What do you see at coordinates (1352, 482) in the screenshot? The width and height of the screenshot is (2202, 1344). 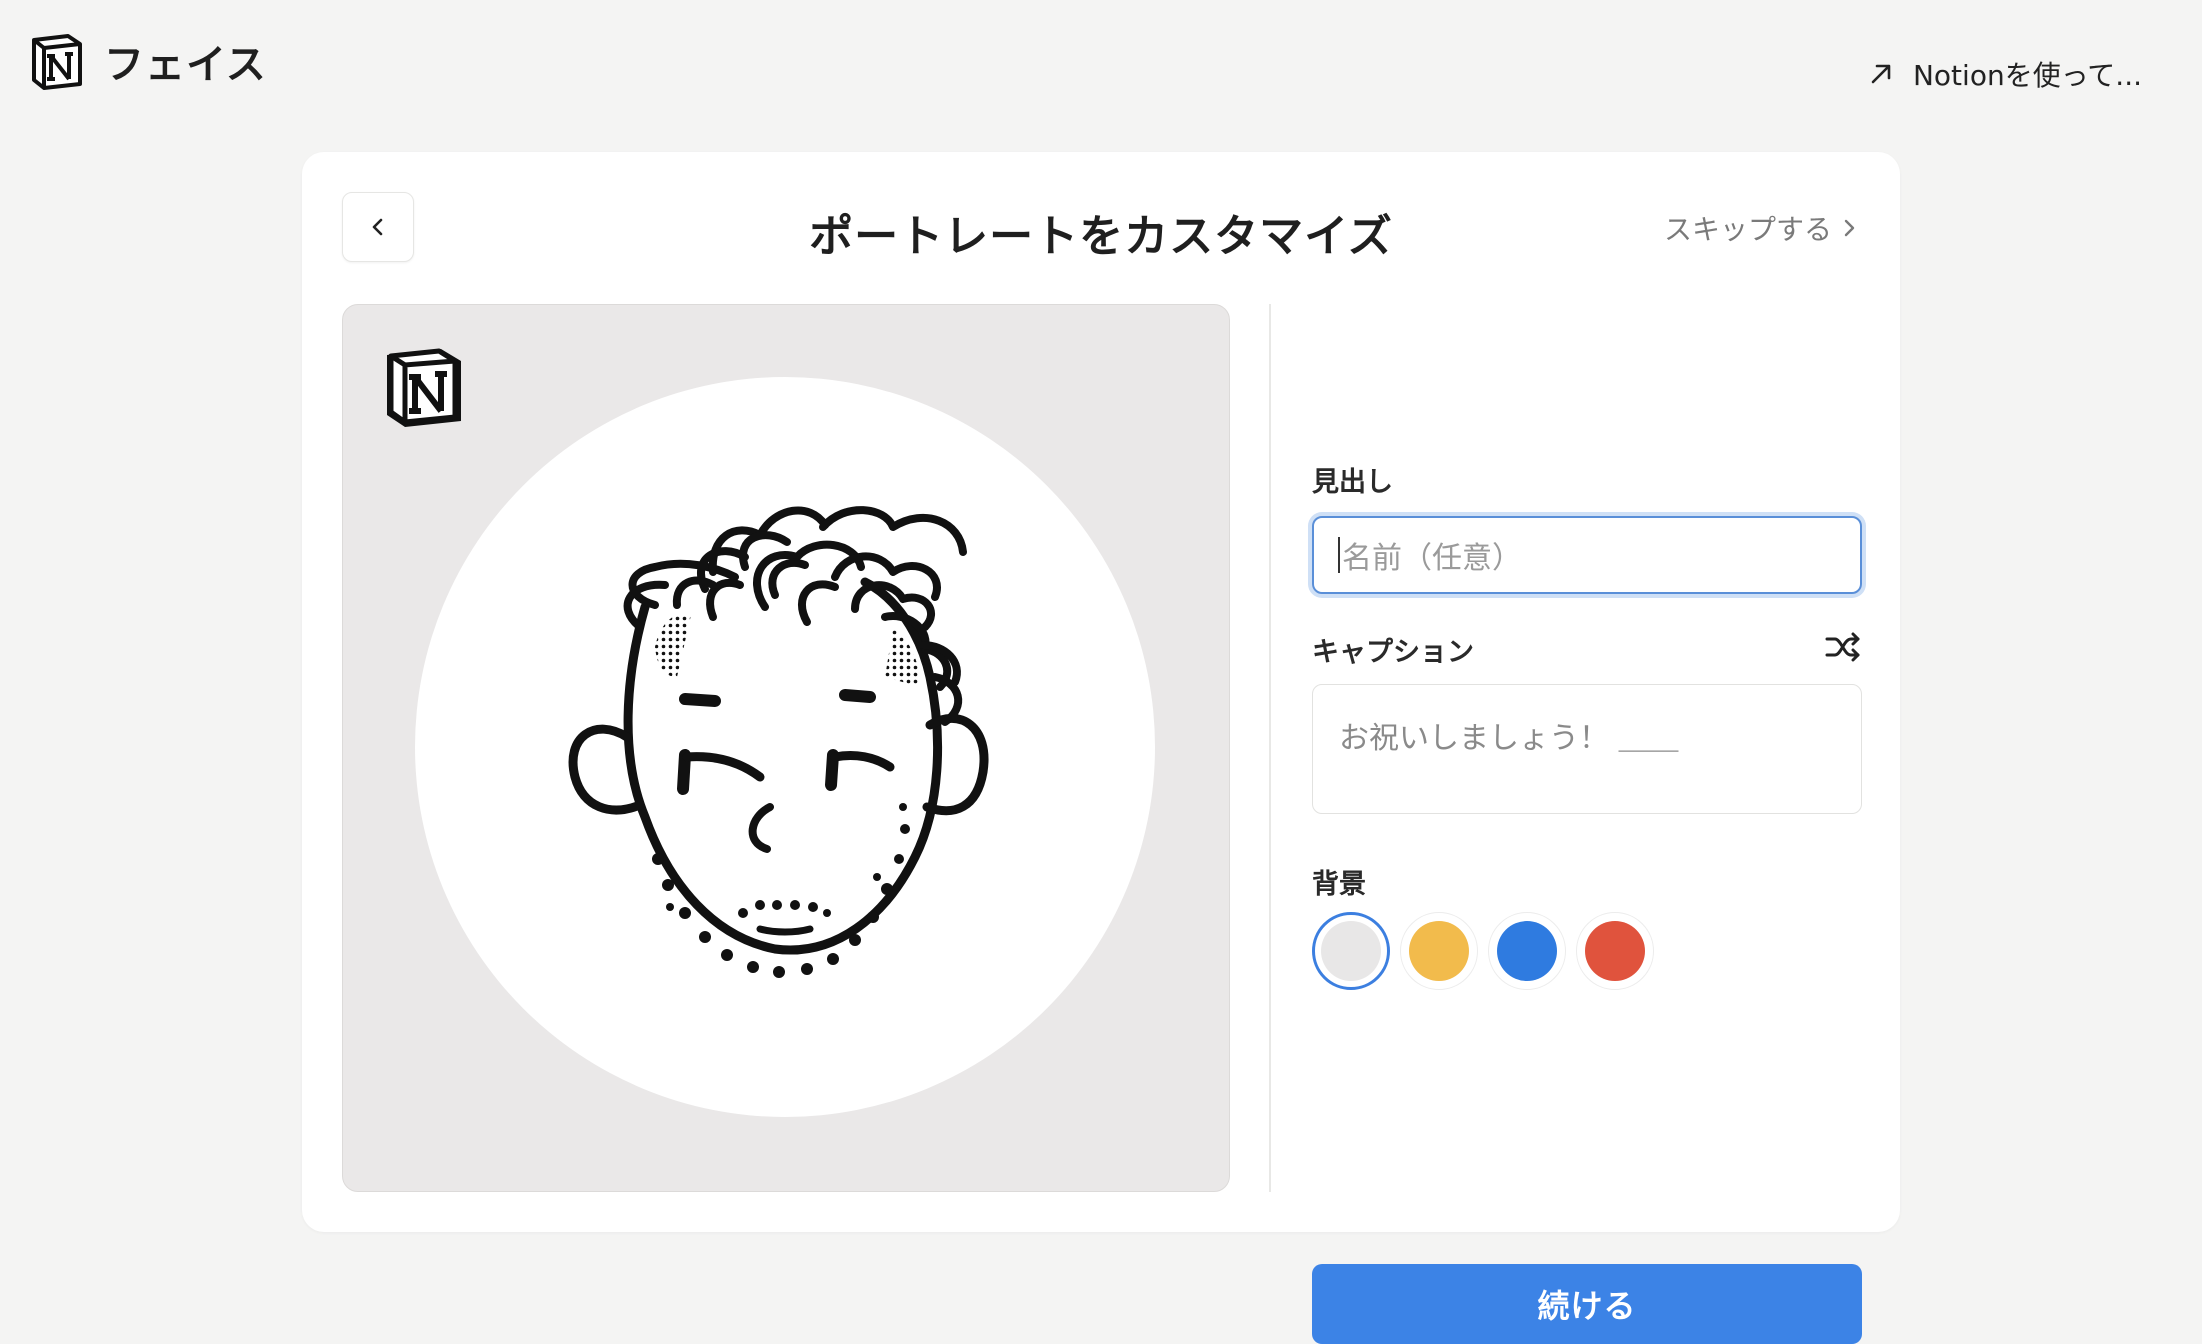 I see `heading-label: 見出し` at bounding box center [1352, 482].